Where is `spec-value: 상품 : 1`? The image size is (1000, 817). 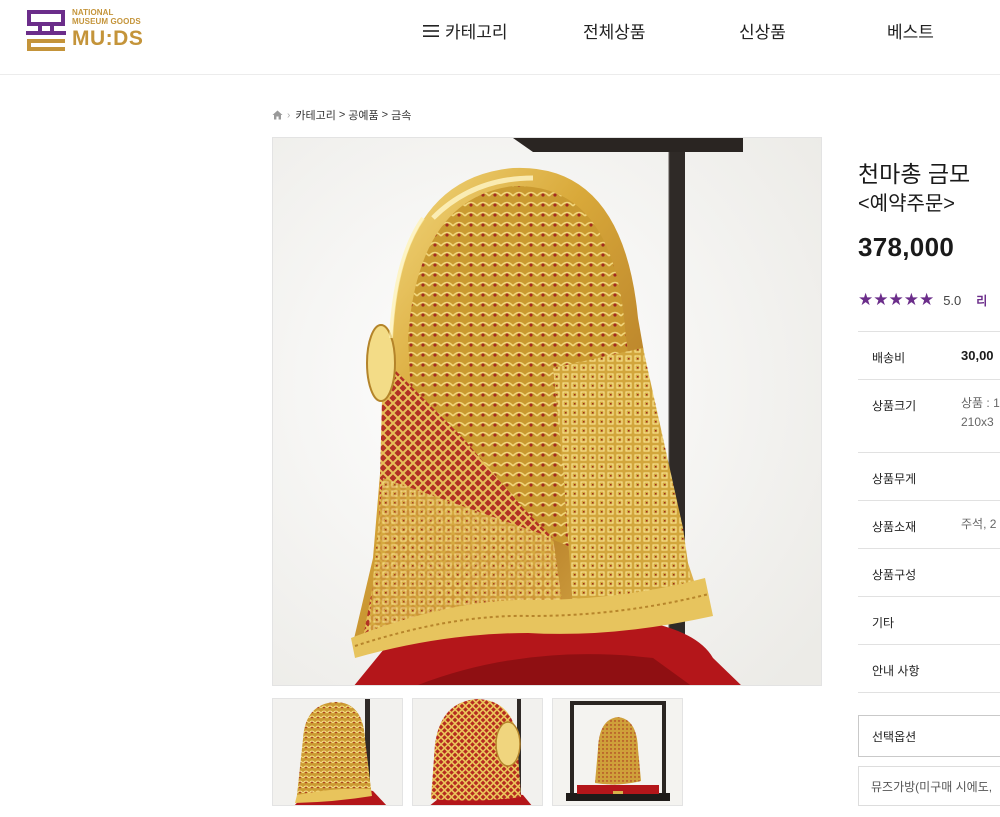
spec-value: 상품 : 1 is located at coordinates (980, 403).